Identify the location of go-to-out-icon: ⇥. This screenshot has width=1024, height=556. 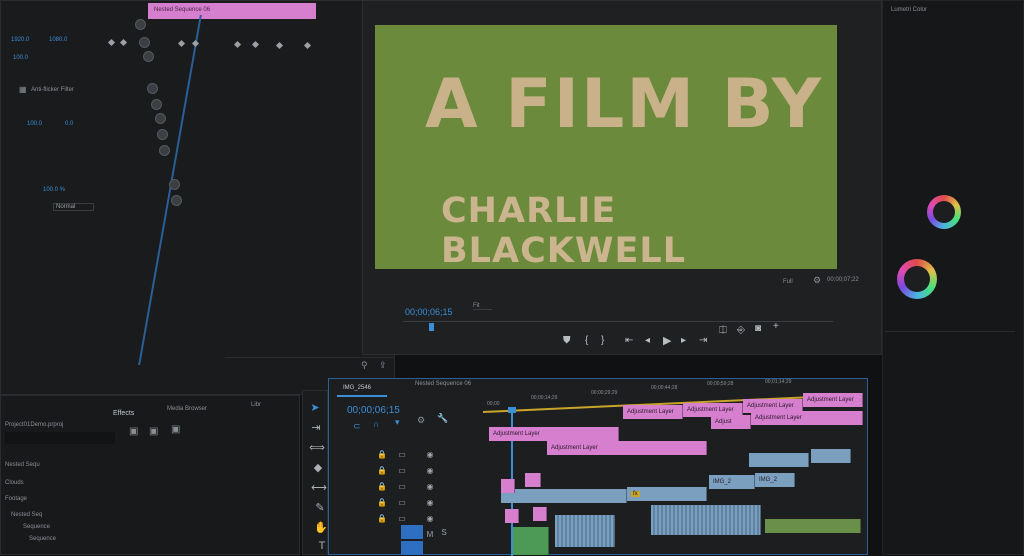
(703, 340).